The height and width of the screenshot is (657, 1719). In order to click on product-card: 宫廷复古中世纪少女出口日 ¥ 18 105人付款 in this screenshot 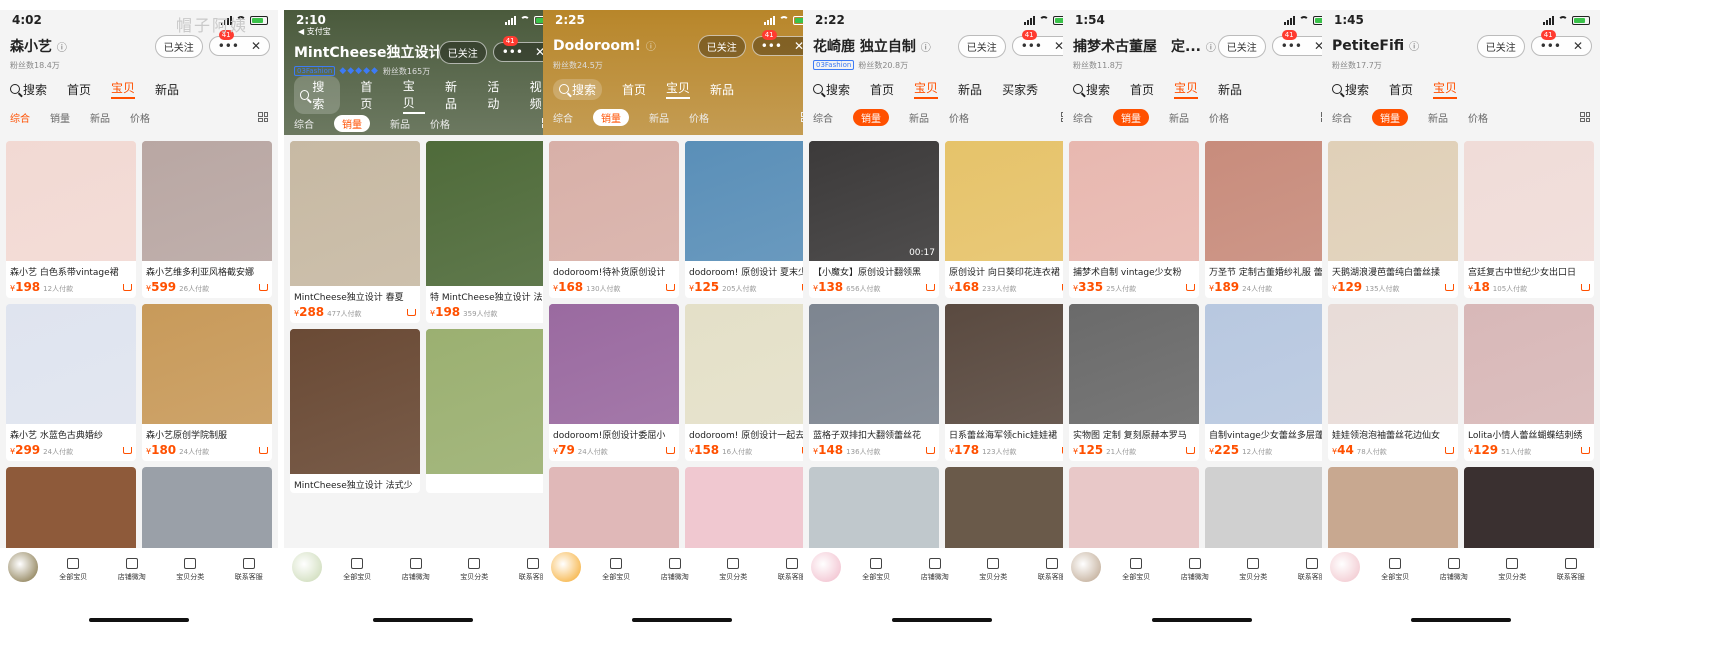, I will do `click(1529, 219)`.